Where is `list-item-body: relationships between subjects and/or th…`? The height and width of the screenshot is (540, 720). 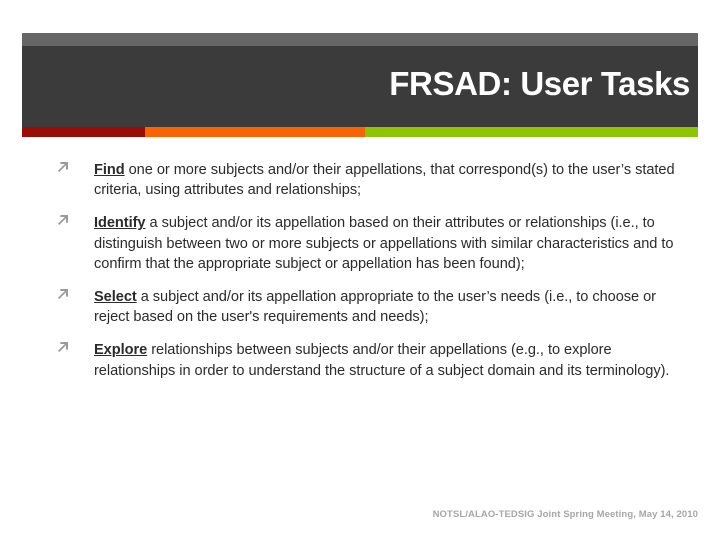 list-item-body: relationships between subjects and/or th… is located at coordinates (382, 360).